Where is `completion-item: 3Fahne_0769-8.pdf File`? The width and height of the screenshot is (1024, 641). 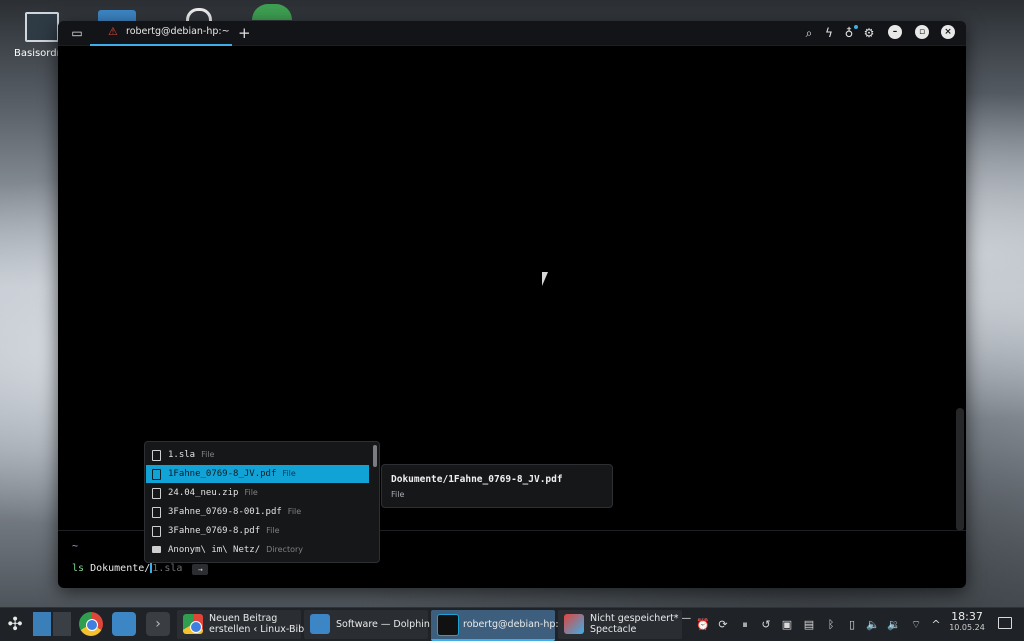 completion-item: 3Fahne_0769-8.pdf File is located at coordinates (257, 531).